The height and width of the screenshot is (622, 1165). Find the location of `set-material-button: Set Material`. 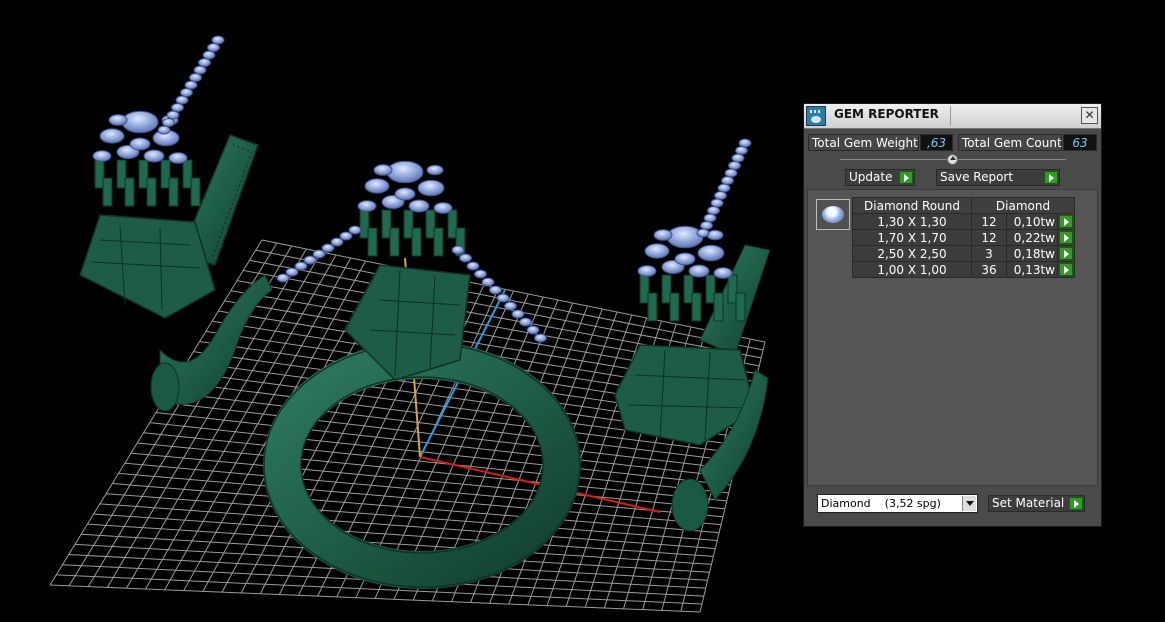

set-material-button: Set Material is located at coordinates (1036, 503).